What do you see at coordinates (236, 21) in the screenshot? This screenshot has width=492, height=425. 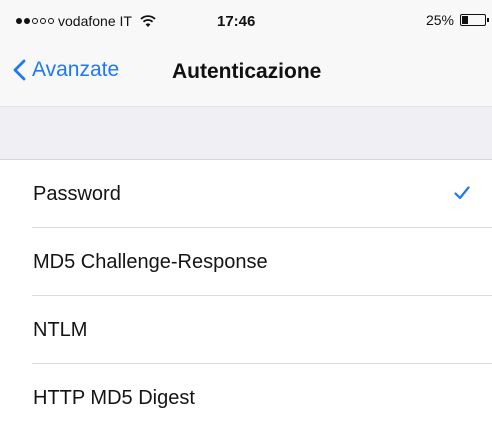 I see `status-time: 17:46` at bounding box center [236, 21].